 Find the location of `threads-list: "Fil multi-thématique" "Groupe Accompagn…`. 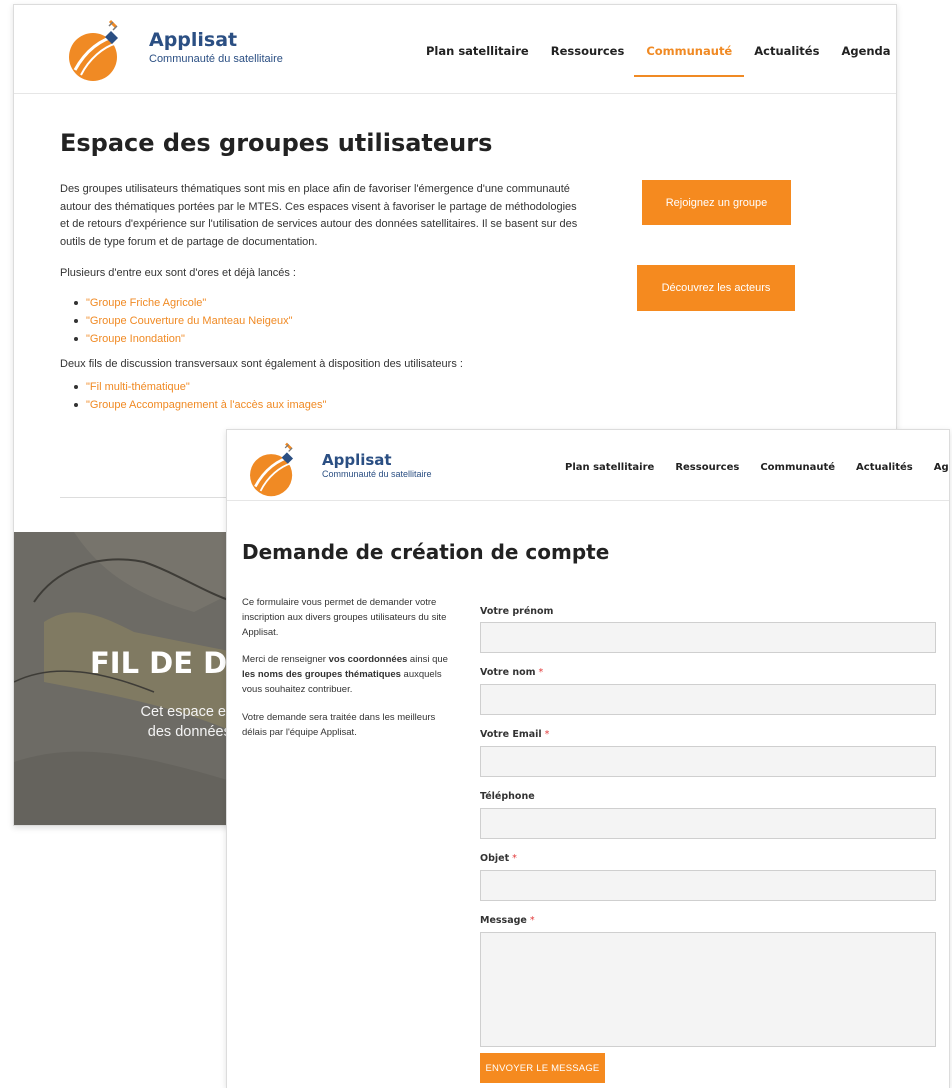

threads-list: "Fil multi-thématique" "Groupe Accompagn… is located at coordinates (193, 396).